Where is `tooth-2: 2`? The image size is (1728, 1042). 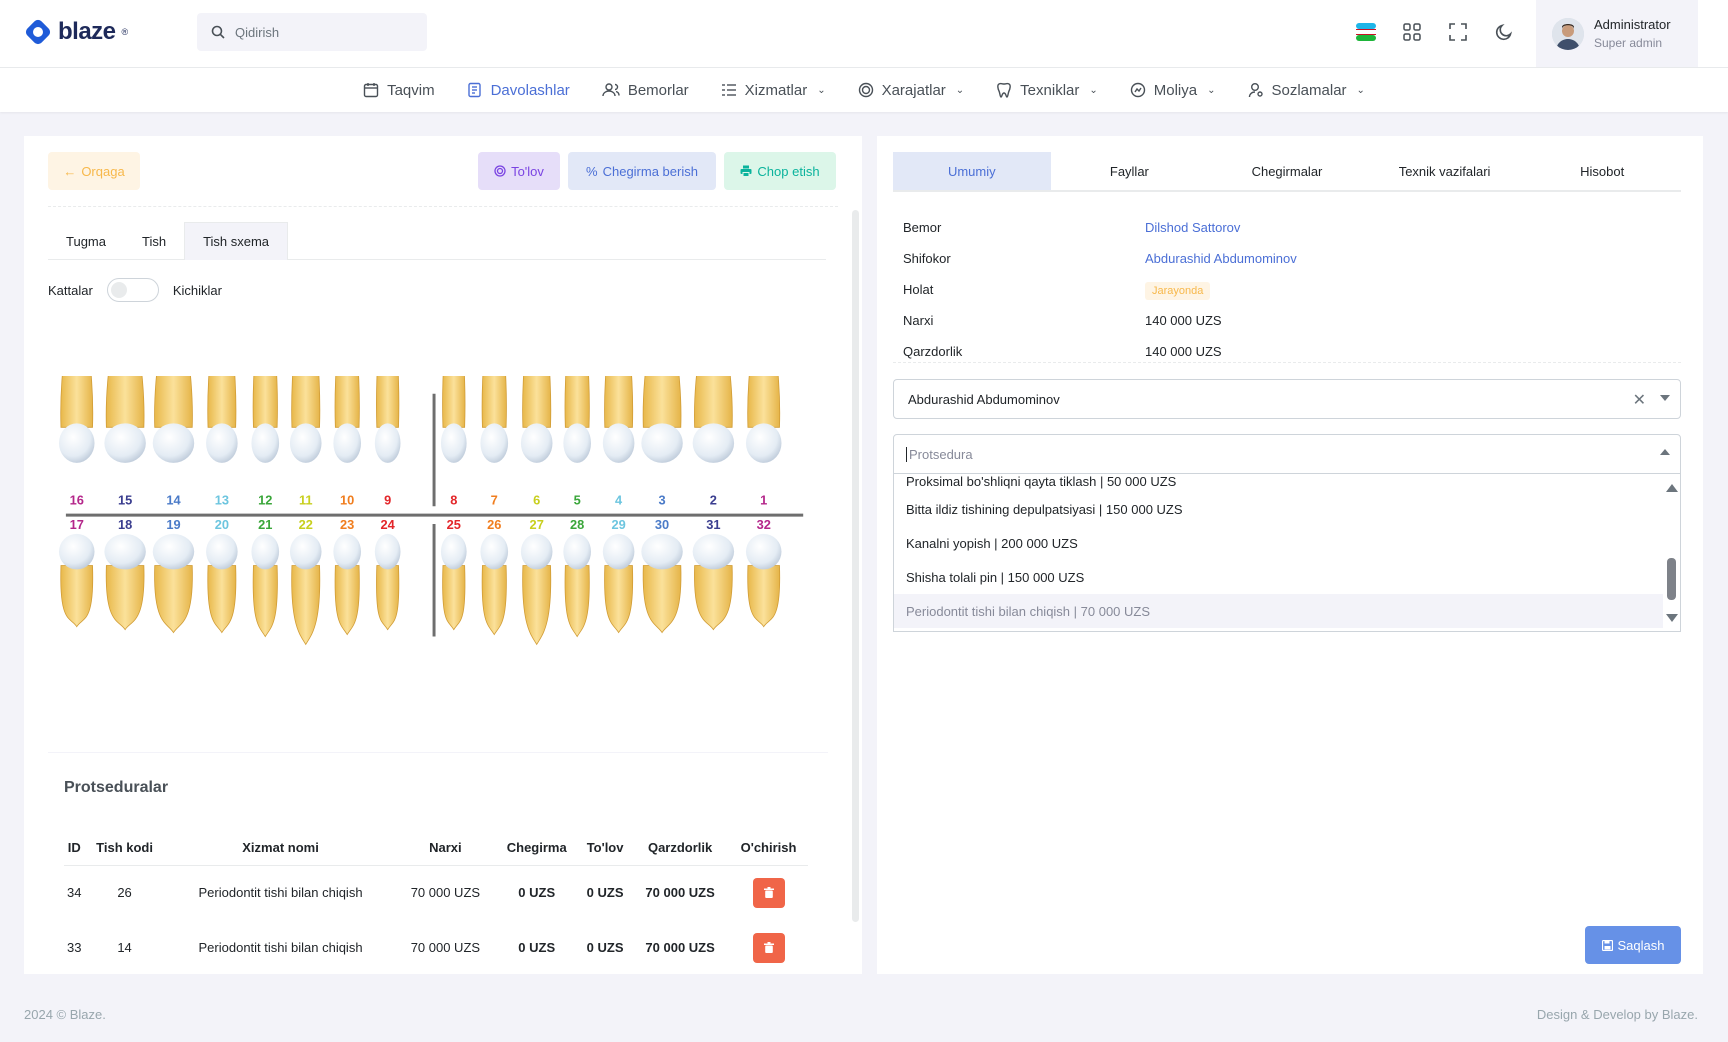
tooth-2: 2 is located at coordinates (713, 441).